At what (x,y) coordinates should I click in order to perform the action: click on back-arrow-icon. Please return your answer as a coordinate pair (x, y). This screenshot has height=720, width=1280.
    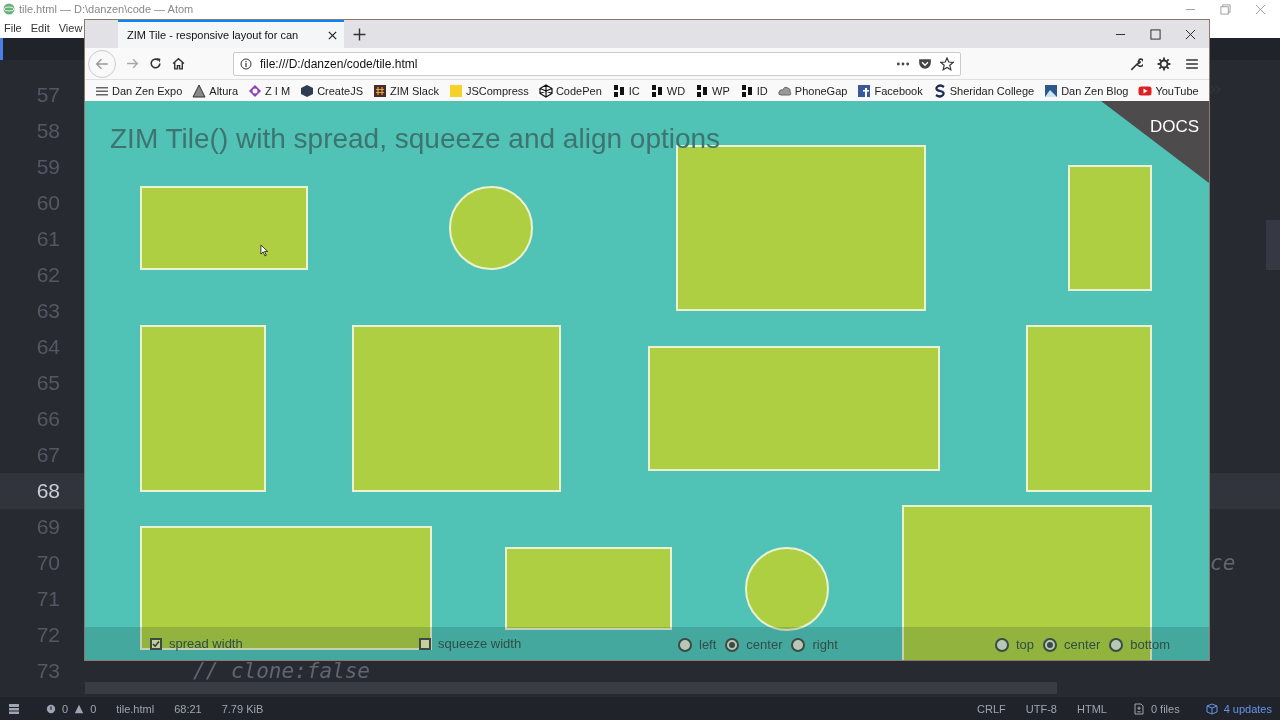
    Looking at the image, I should click on (102, 63).